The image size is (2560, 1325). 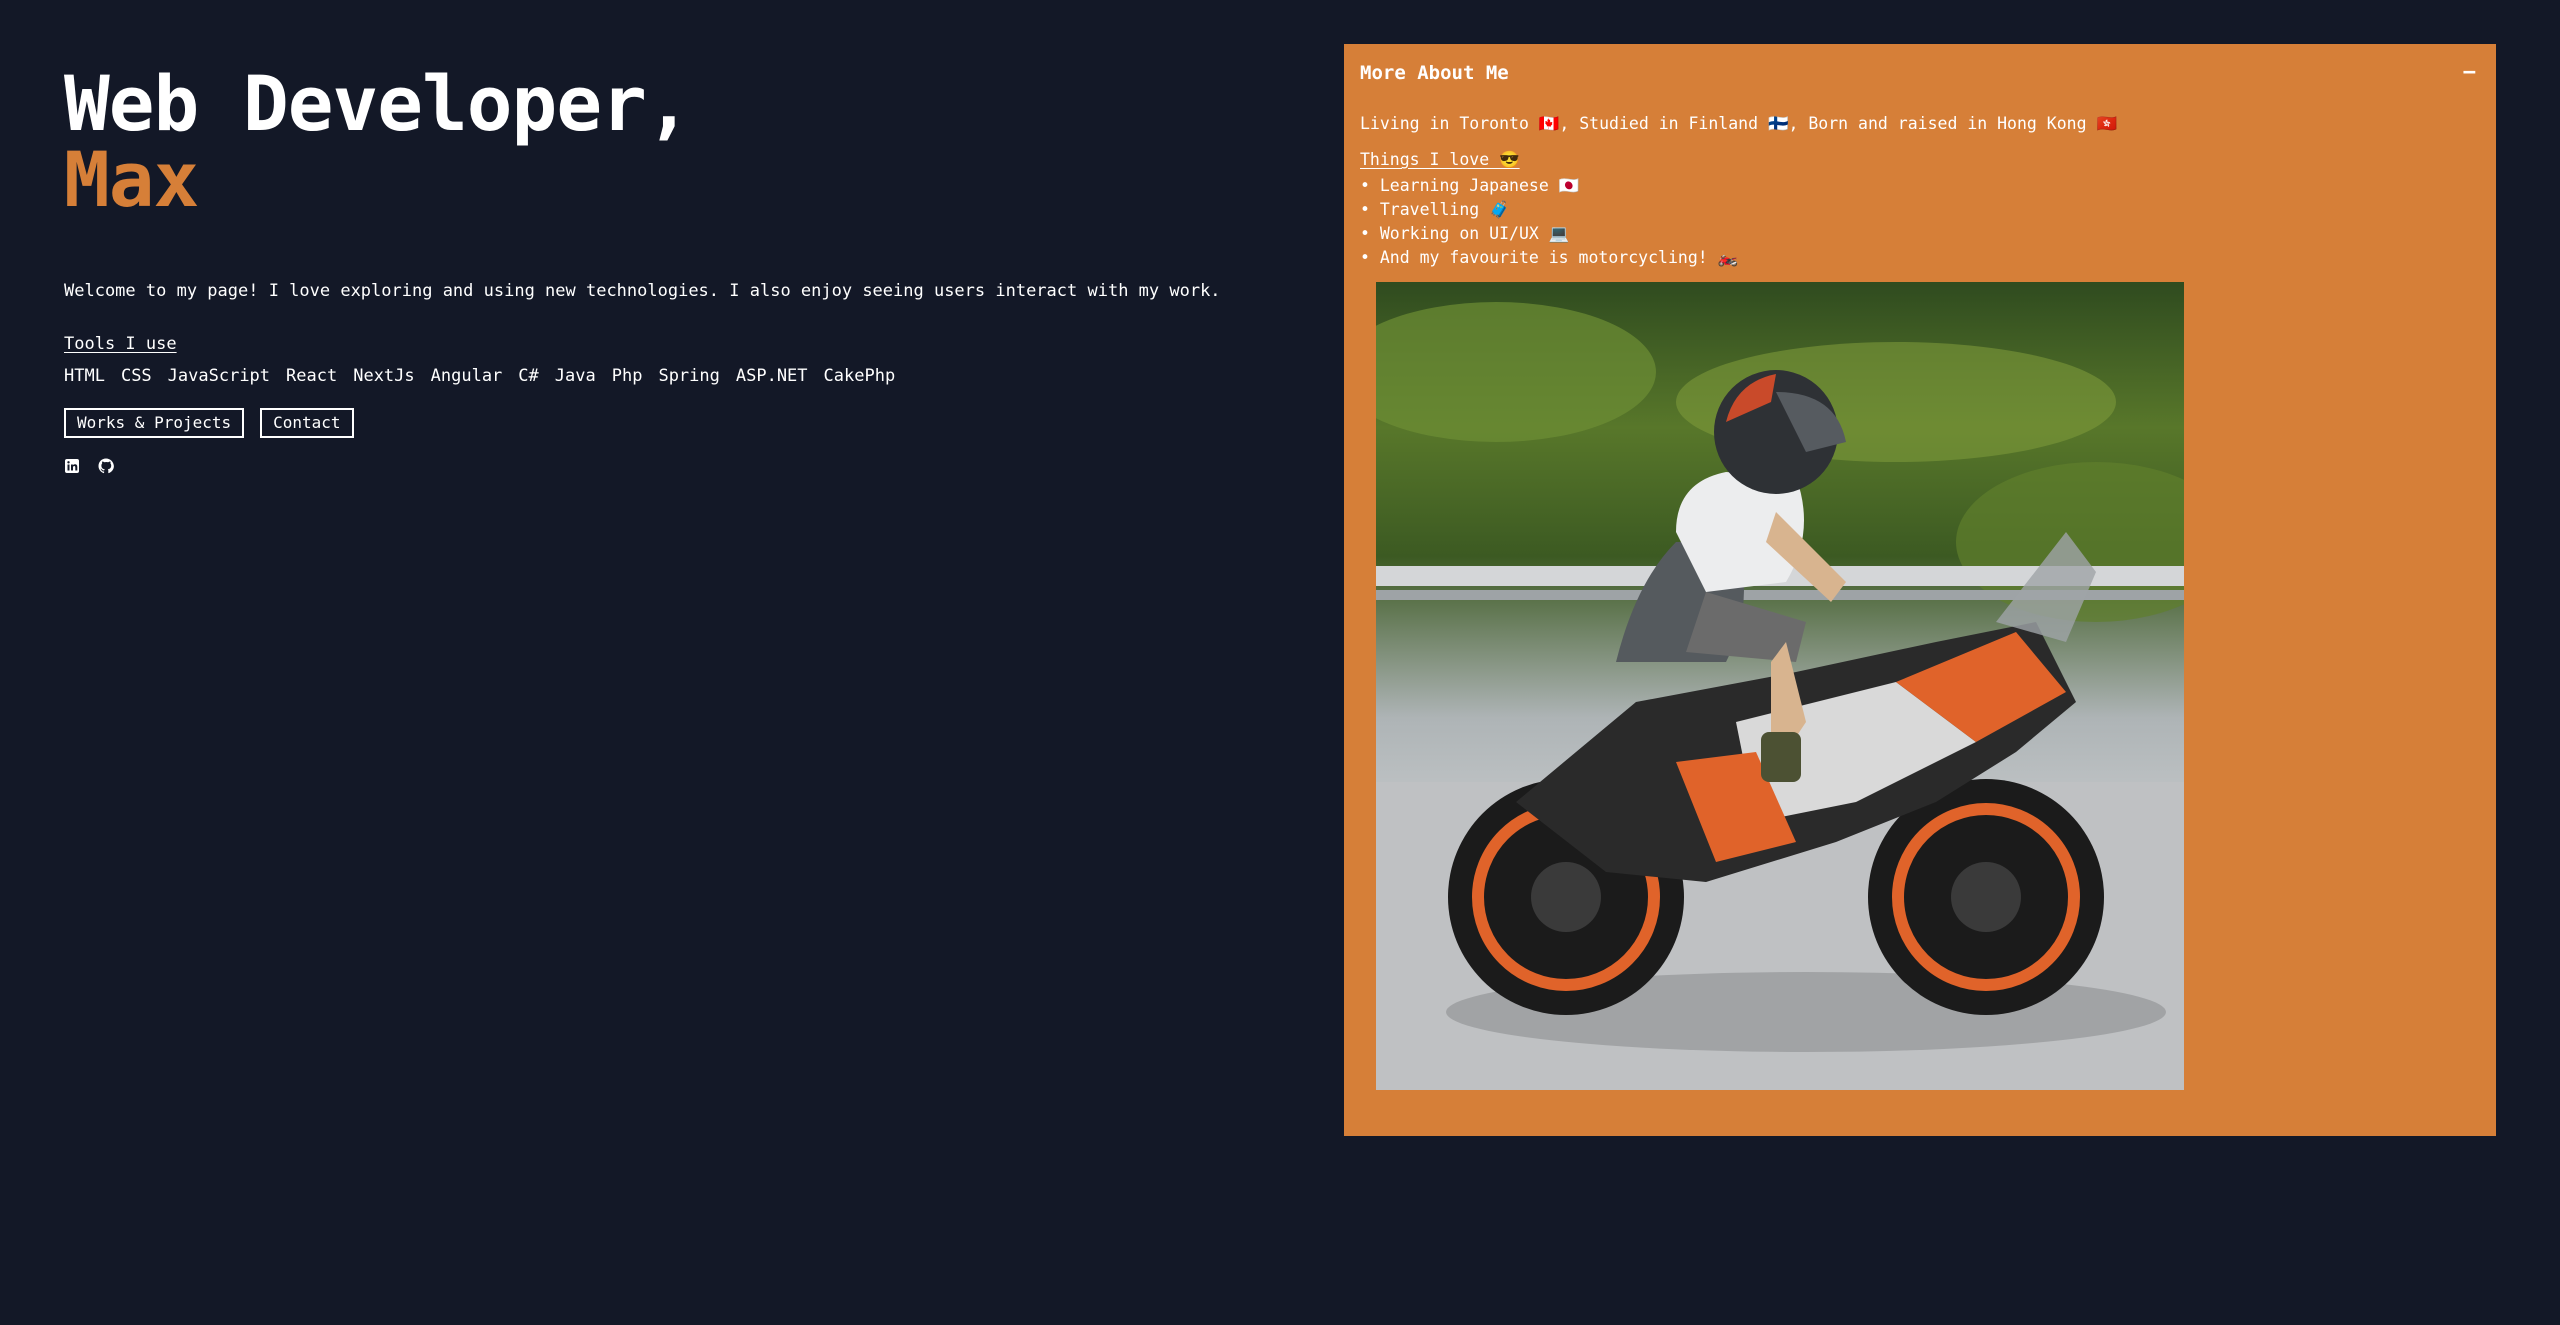 What do you see at coordinates (2469, 73) in the screenshot?
I see `minimize-button: −` at bounding box center [2469, 73].